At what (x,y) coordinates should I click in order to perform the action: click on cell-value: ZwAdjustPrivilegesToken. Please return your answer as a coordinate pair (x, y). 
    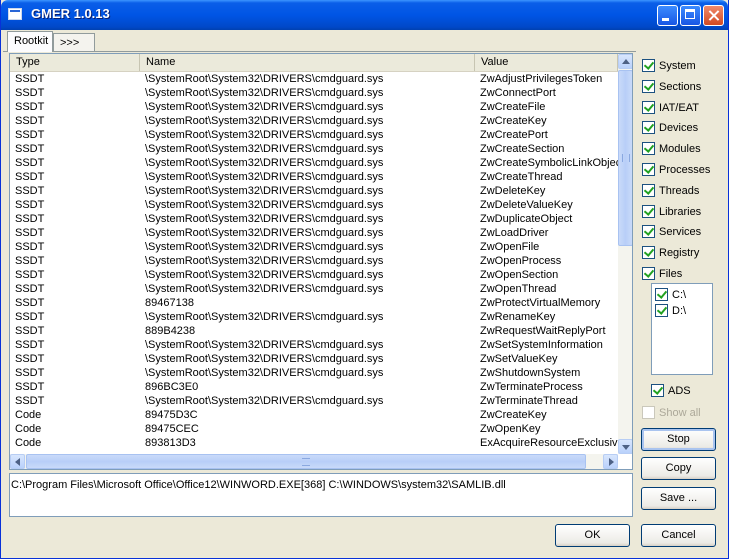
    Looking at the image, I should click on (541, 79).